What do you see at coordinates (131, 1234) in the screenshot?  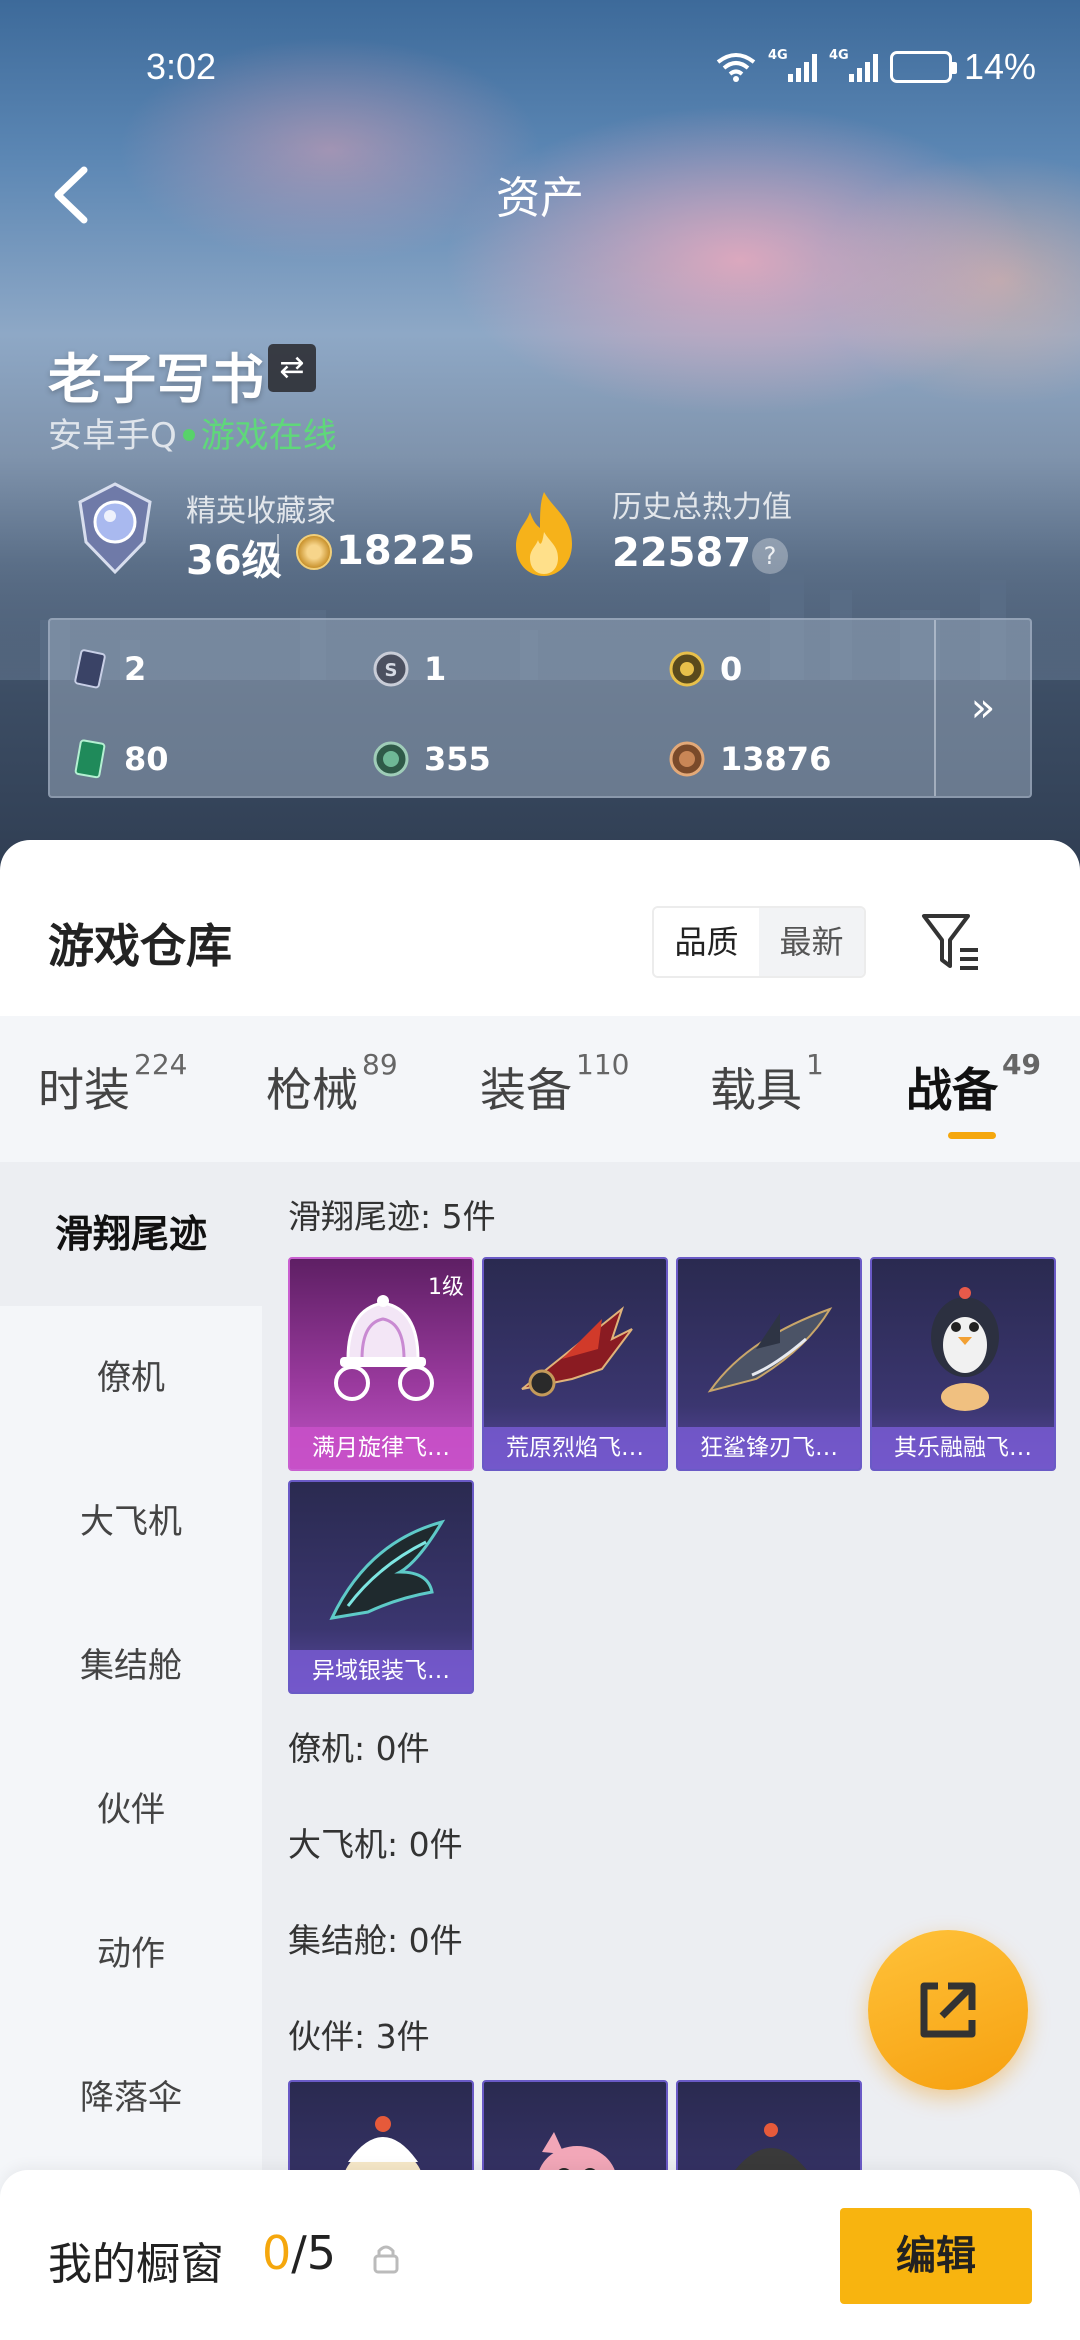 I see `subnav-glide-trail: 滑翔尾迹` at bounding box center [131, 1234].